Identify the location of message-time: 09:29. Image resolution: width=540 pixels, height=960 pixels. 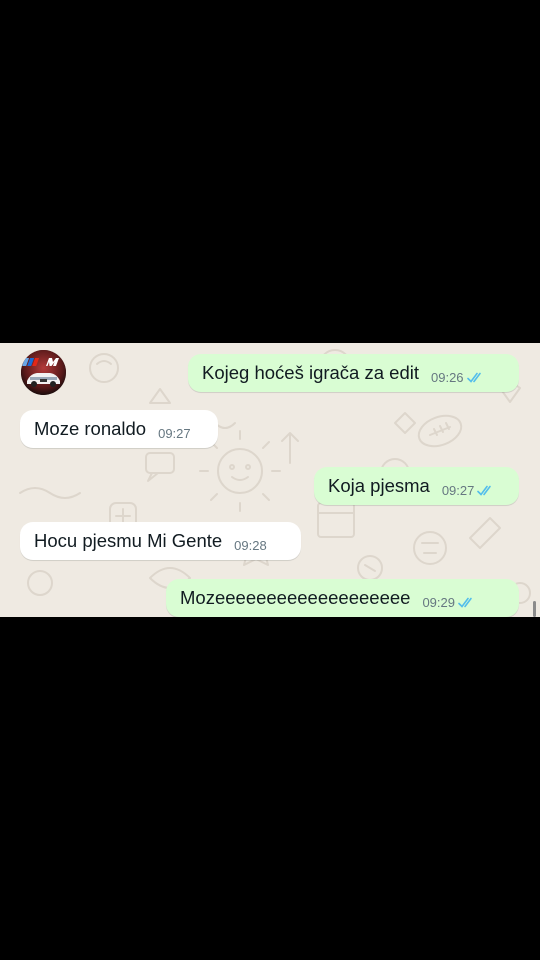
(438, 602).